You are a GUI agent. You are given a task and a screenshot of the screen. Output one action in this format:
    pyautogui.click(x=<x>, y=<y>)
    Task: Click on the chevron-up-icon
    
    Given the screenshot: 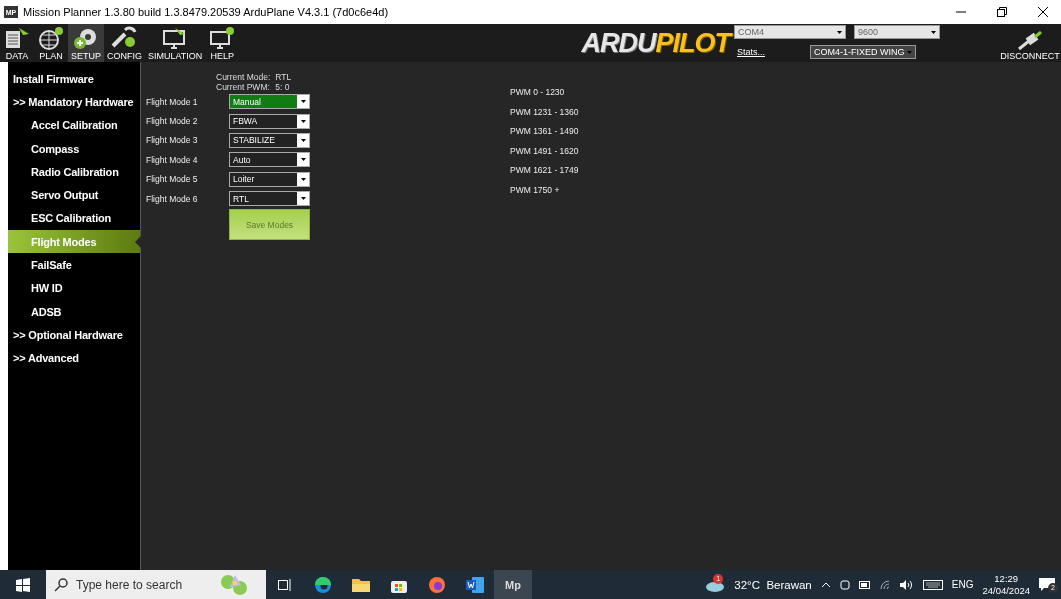 What is the action you would take?
    pyautogui.click(x=825, y=584)
    